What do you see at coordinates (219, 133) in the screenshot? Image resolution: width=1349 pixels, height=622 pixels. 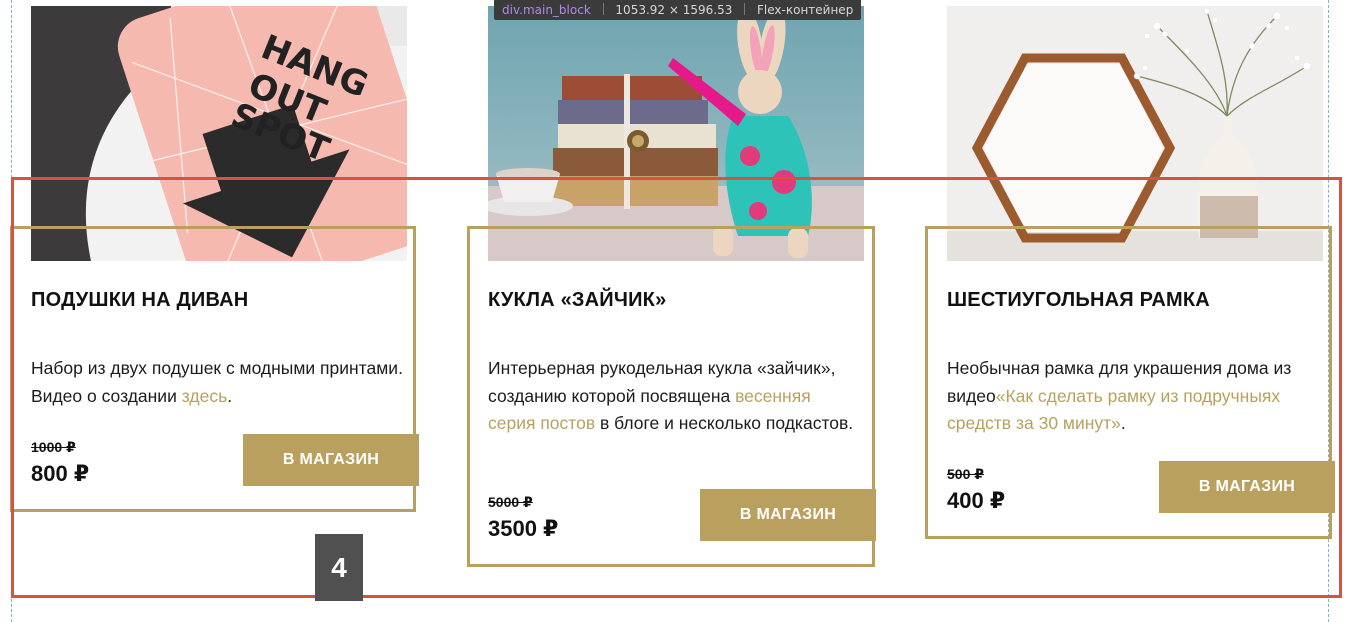 I see `product-photo-pillows: HANG OUT SPOT` at bounding box center [219, 133].